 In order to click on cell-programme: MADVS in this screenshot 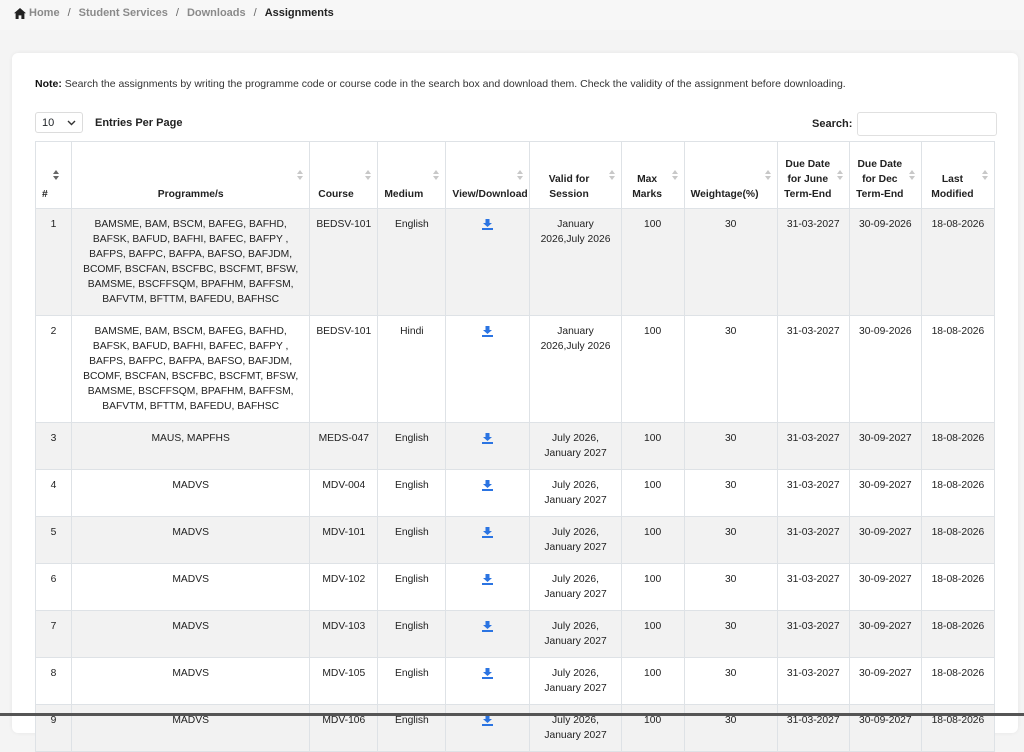, I will do `click(191, 540)`.